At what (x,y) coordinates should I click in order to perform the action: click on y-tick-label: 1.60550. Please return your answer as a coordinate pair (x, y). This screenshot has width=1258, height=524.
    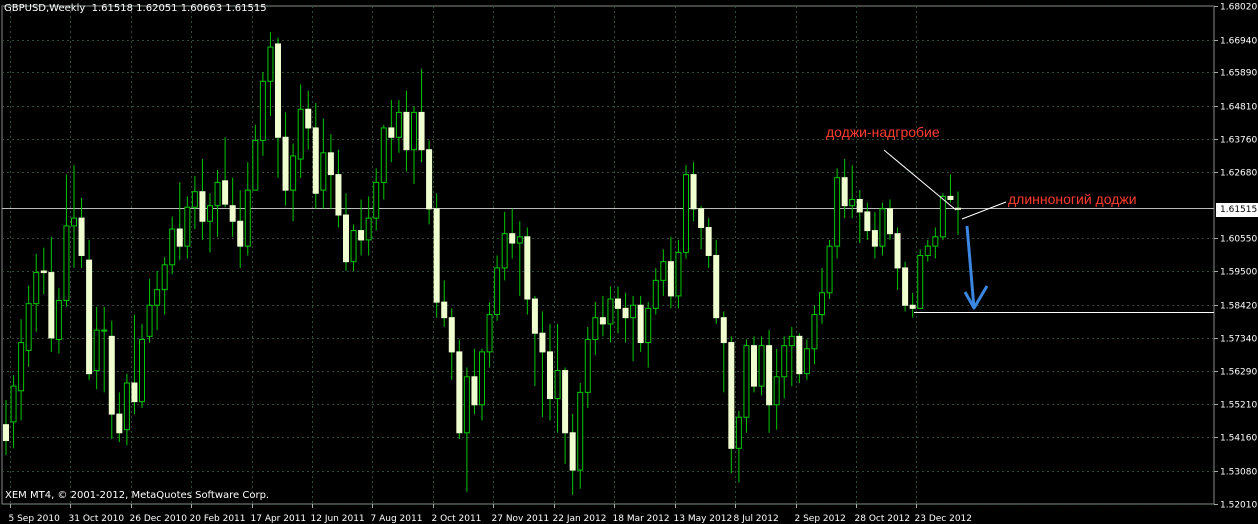
    Looking at the image, I should click on (1238, 240).